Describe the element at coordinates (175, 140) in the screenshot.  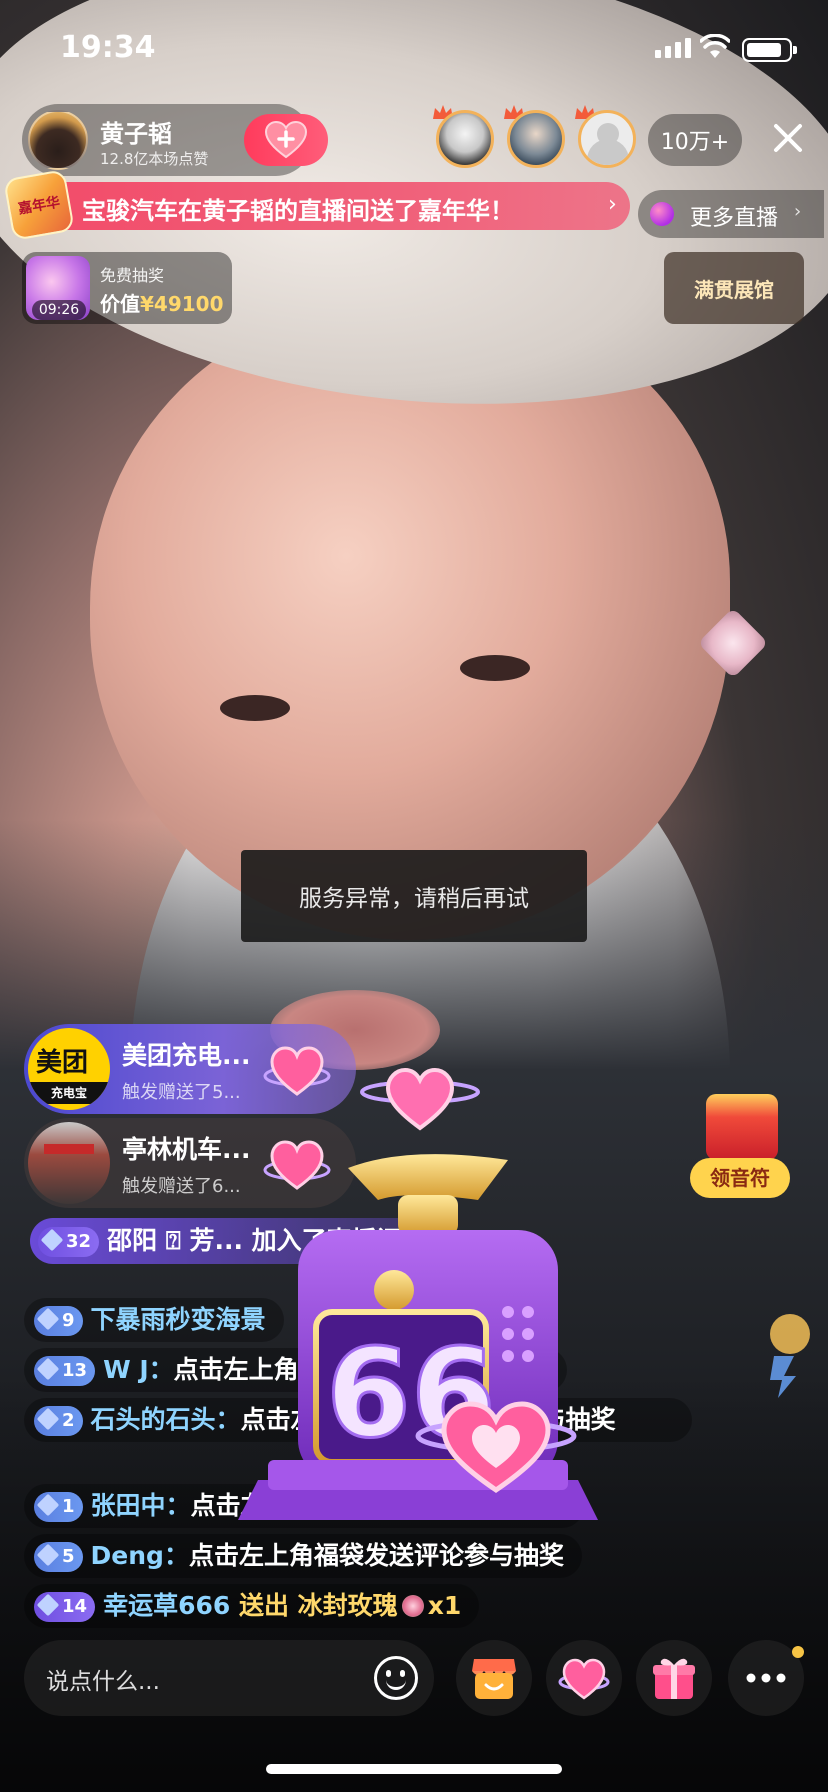
I see `host-info: 黄子韬 12.8亿本场点赞` at that location.